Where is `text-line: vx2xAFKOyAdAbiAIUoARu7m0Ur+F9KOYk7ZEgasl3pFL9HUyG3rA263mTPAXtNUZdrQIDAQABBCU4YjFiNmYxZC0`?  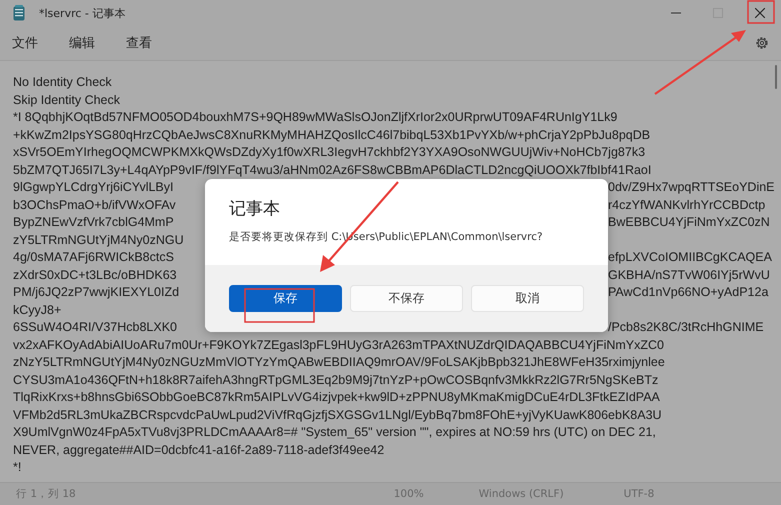
text-line: vx2xAFKOyAdAbiAIUoARu7m0Ur+F9KOYk7ZEgasl3pFL9HUyG3rA263mTPAXtNUZdrQIDAQABBCU4YjFiNmYxZC0 is located at coordinates (338, 345).